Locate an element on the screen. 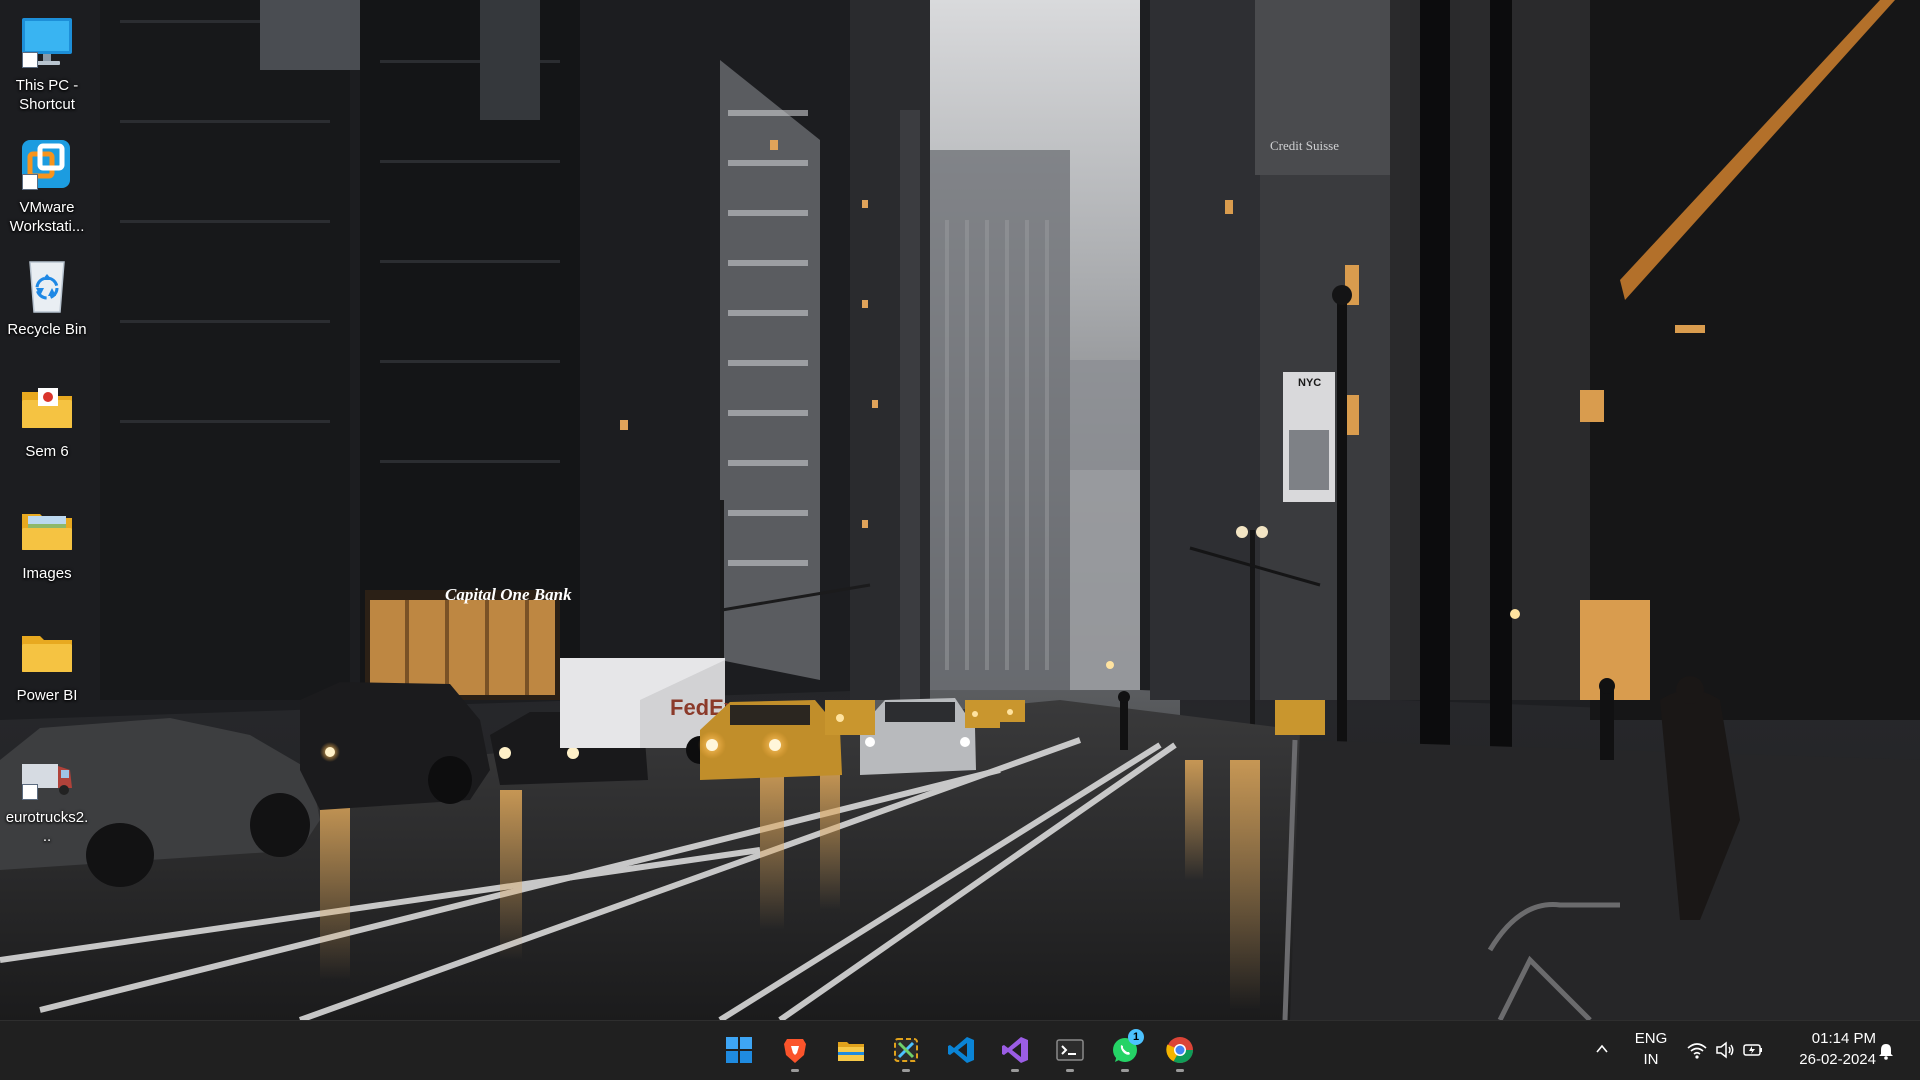  clock: 01:14 PM 26-02-2024 is located at coordinates (1827, 1051).